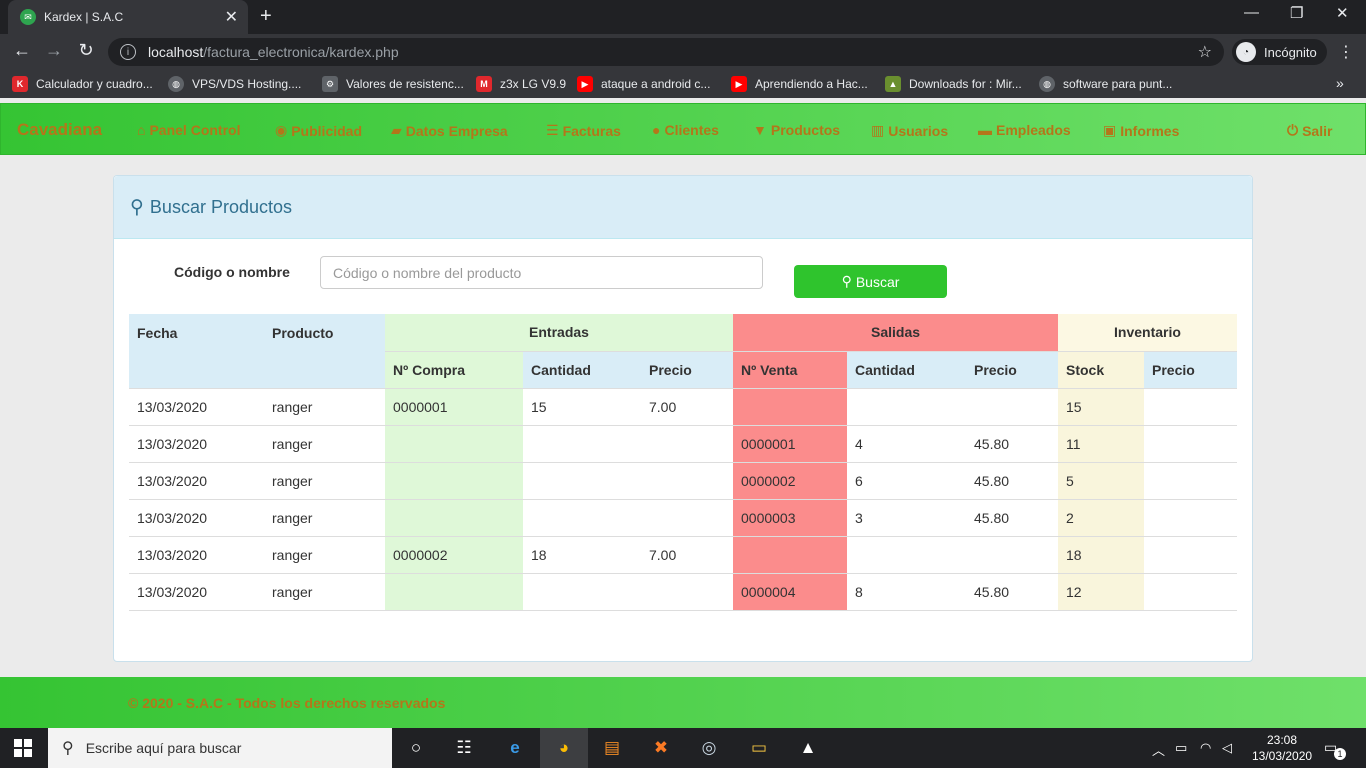  Describe the element at coordinates (796, 130) in the screenshot. I see `nav-item-productos: ▼ Productos` at that location.